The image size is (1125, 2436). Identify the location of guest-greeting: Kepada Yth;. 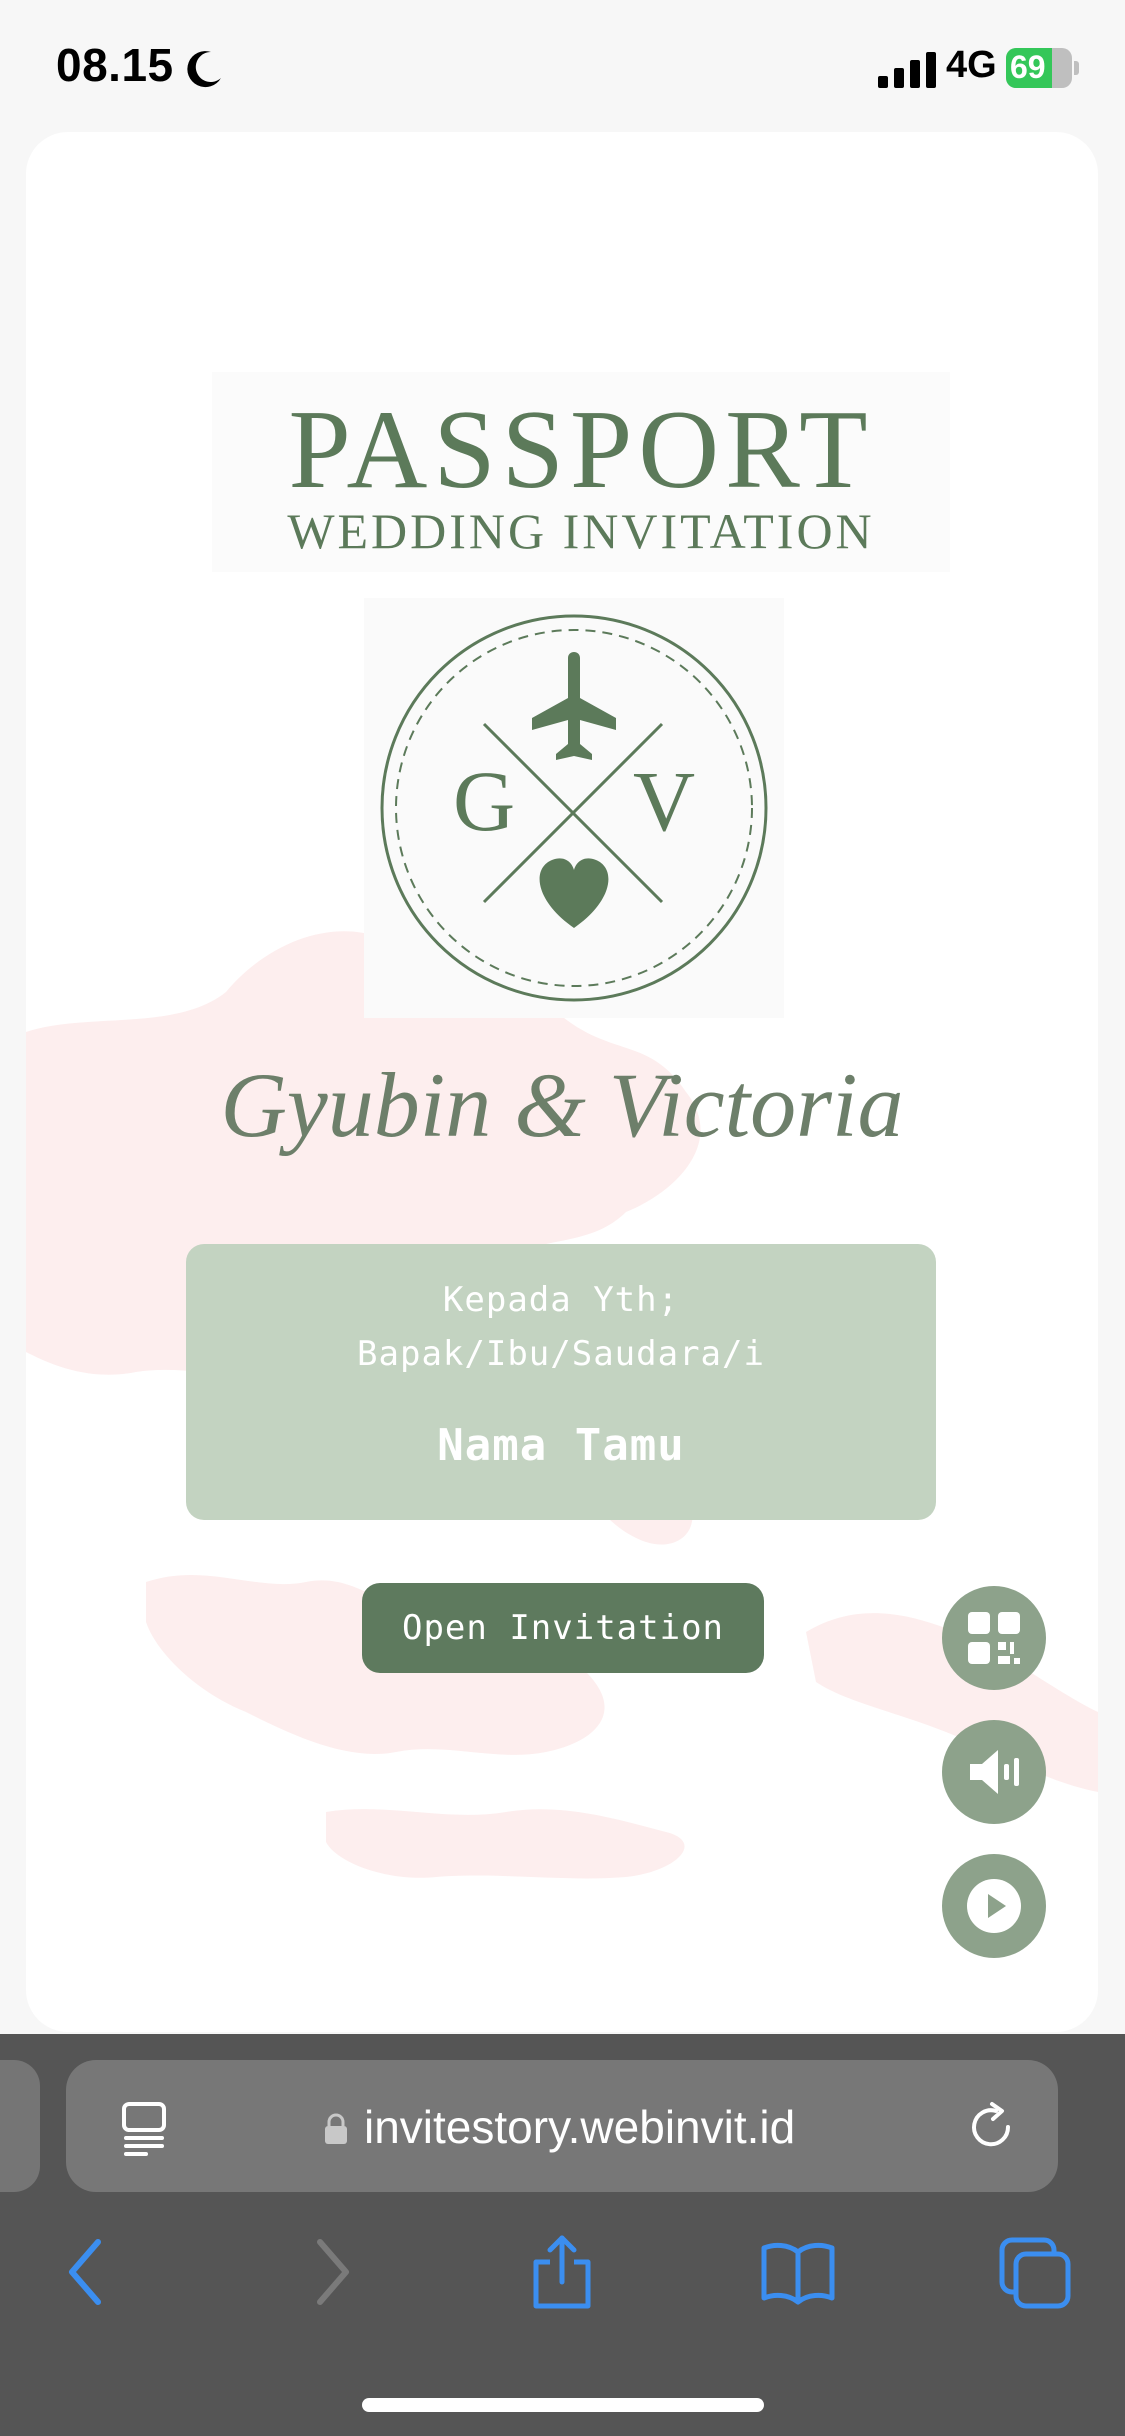
(561, 1300).